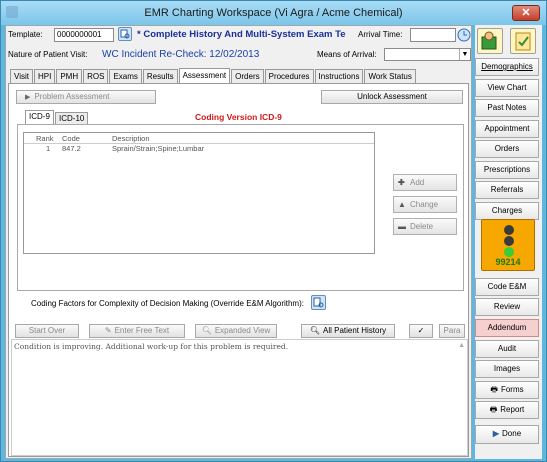 This screenshot has width=547, height=462. I want to click on problem-assessment-button: ▶ Problem Assessment, so click(86, 97).